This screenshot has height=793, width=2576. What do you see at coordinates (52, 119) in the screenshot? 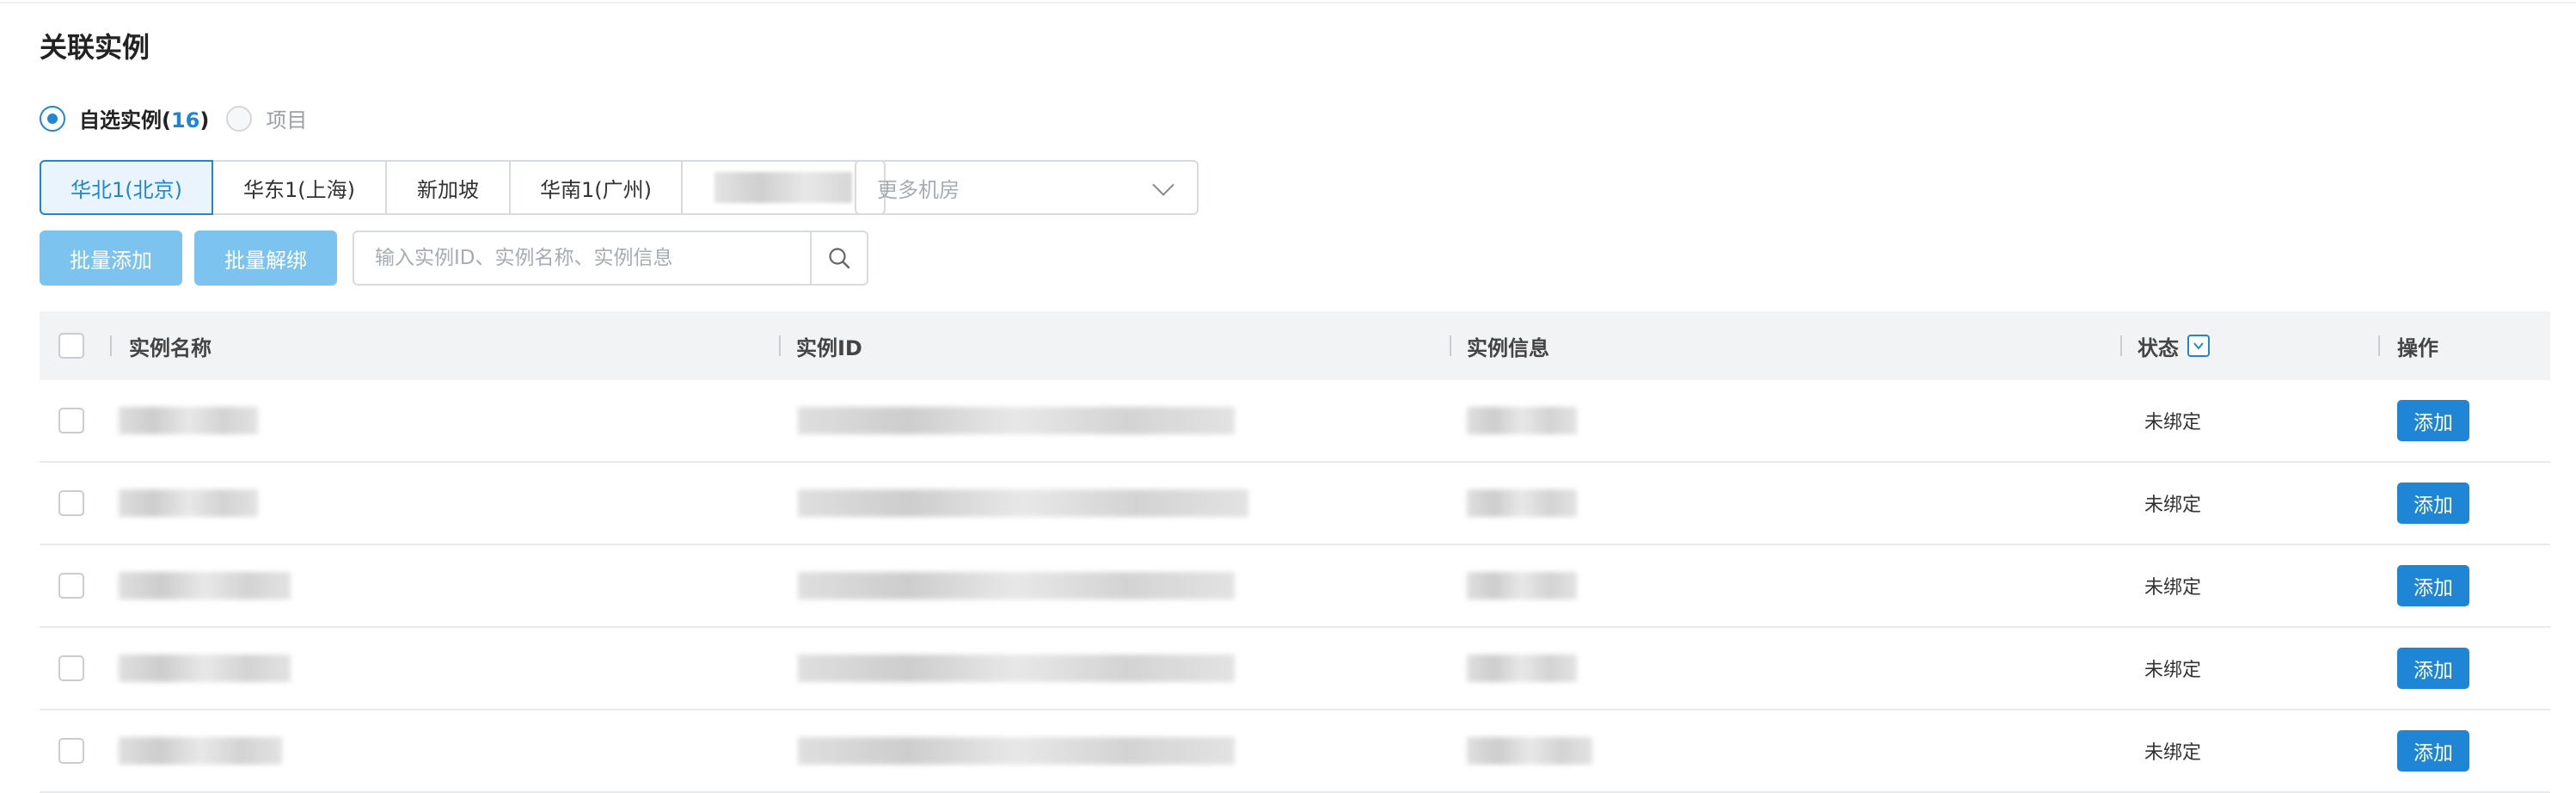
I see `radio-custom-instances` at bounding box center [52, 119].